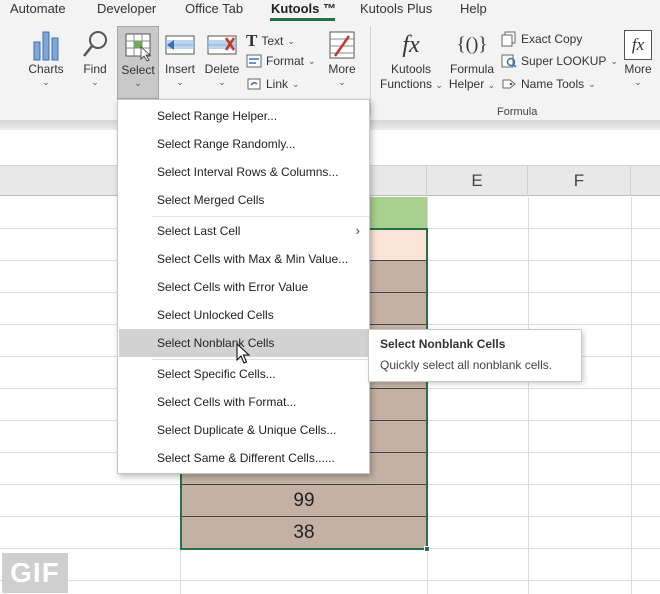 This screenshot has height=594, width=660. Describe the element at coordinates (46, 69) in the screenshot. I see `charts-label: Charts` at that location.